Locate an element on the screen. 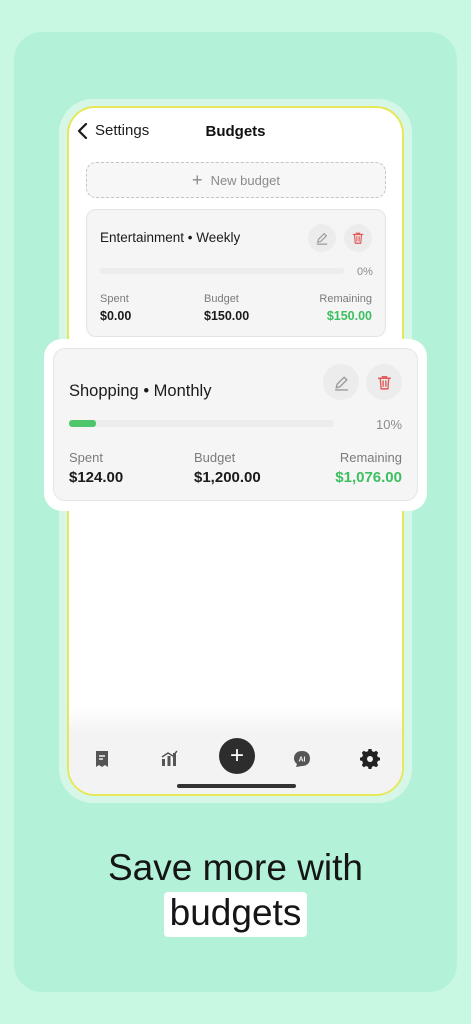  new-budget-button: + New budget is located at coordinates (236, 180).